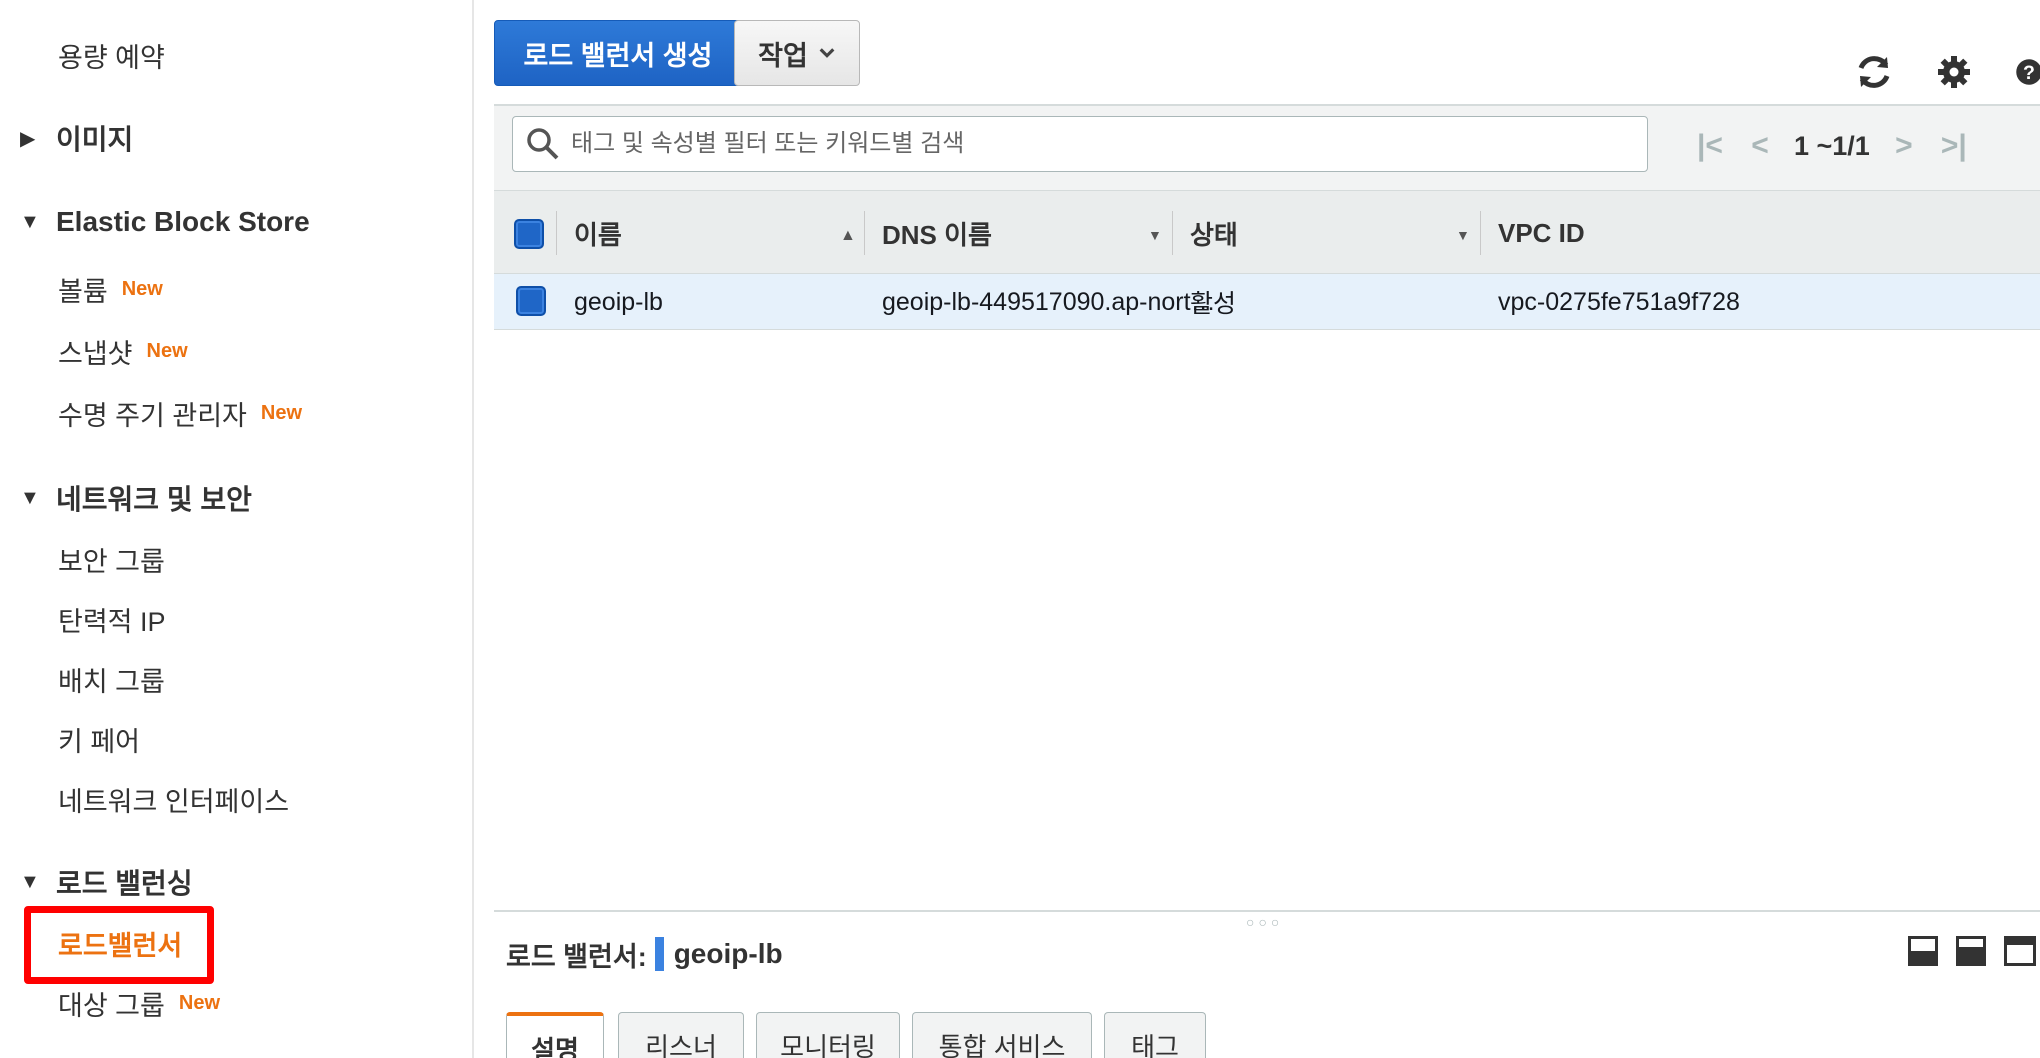  What do you see at coordinates (783, 55) in the screenshot?
I see `actions-label: 작업` at bounding box center [783, 55].